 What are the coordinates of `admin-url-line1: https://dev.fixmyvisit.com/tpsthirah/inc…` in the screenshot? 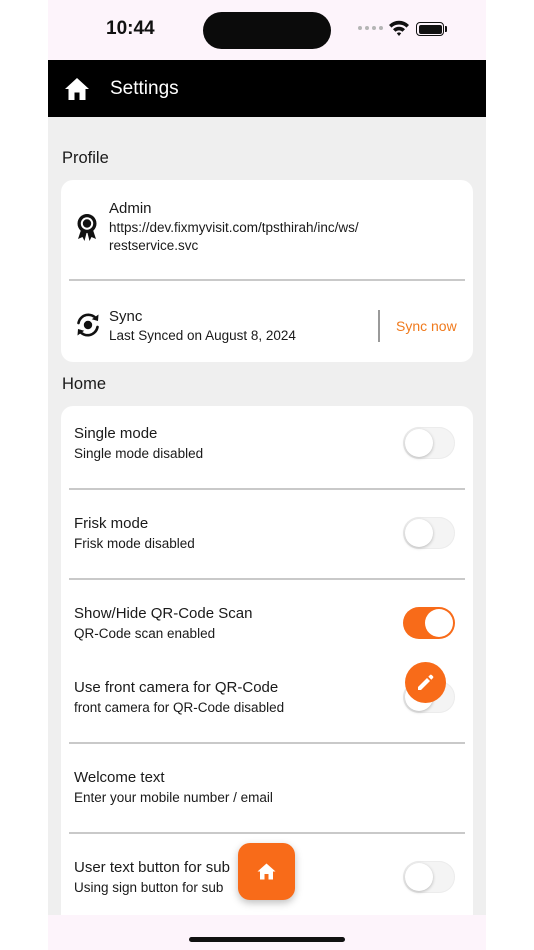 It's located at (234, 227).